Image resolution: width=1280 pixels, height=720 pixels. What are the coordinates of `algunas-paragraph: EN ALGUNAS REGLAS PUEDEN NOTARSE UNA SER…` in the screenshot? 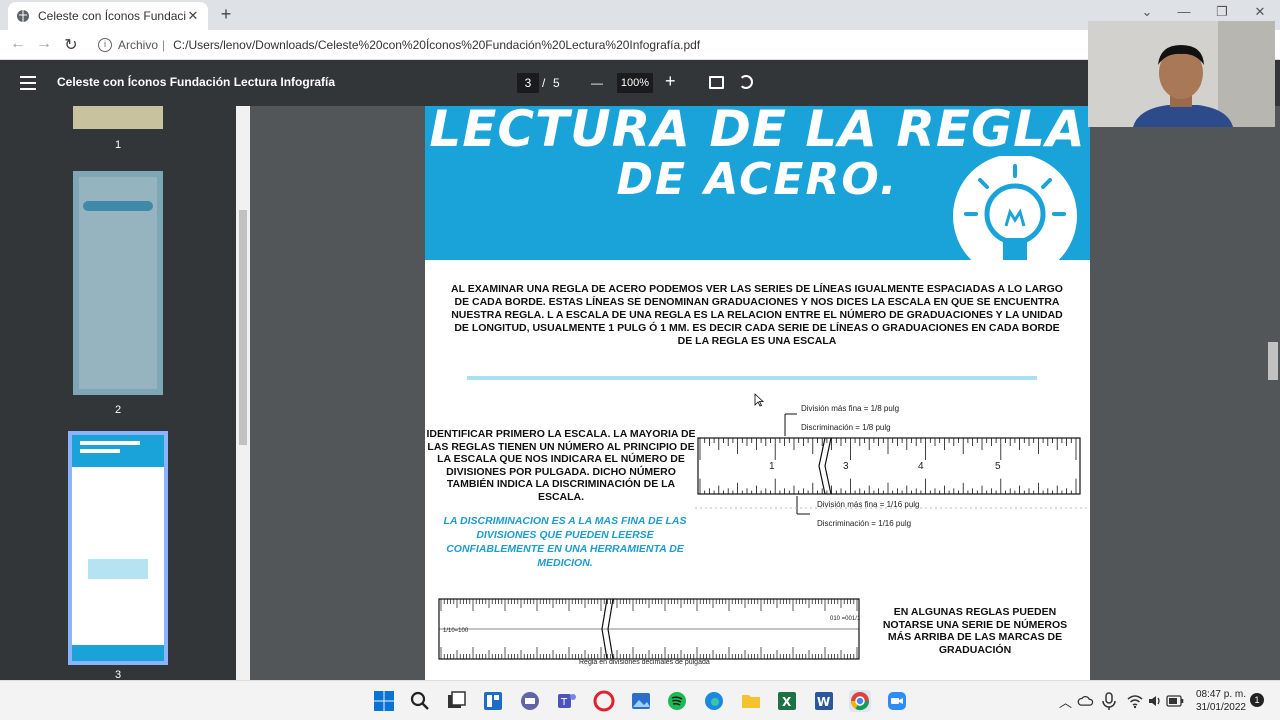 It's located at (975, 631).